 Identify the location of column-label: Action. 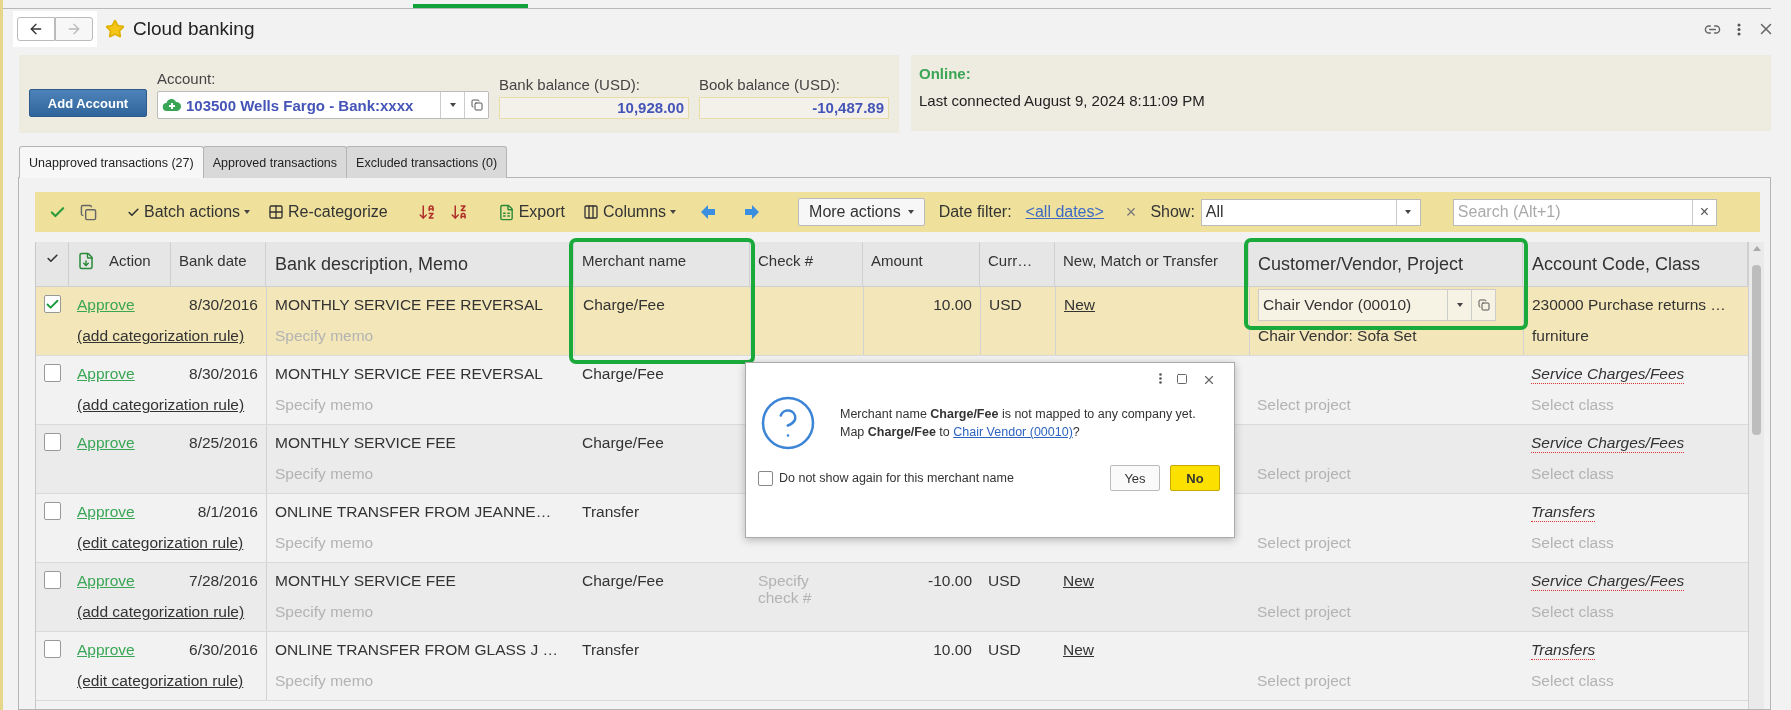
(130, 260).